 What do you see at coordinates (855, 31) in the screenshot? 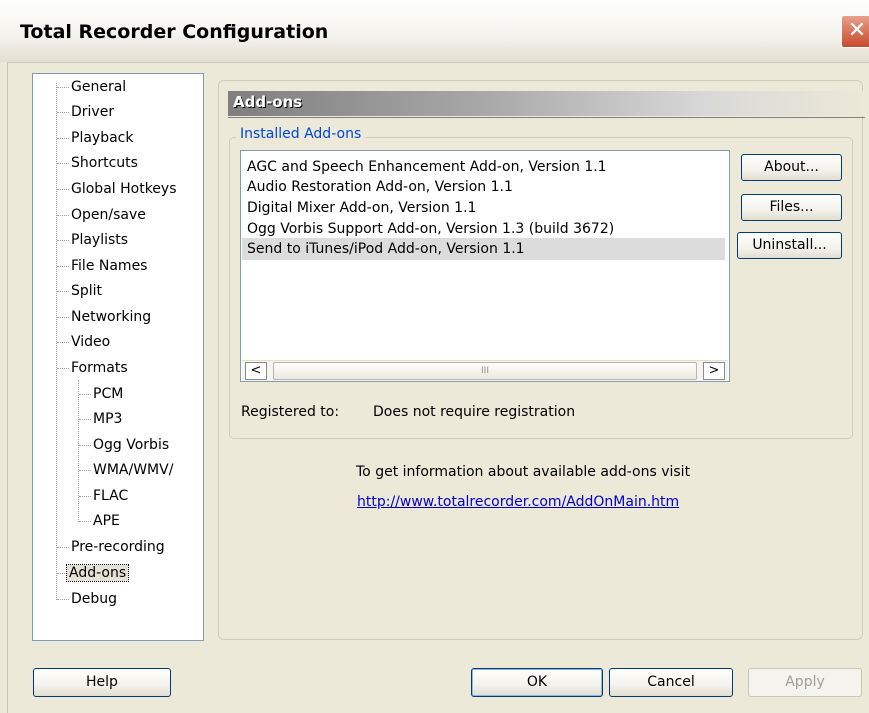
I see `close-icon: ✕` at bounding box center [855, 31].